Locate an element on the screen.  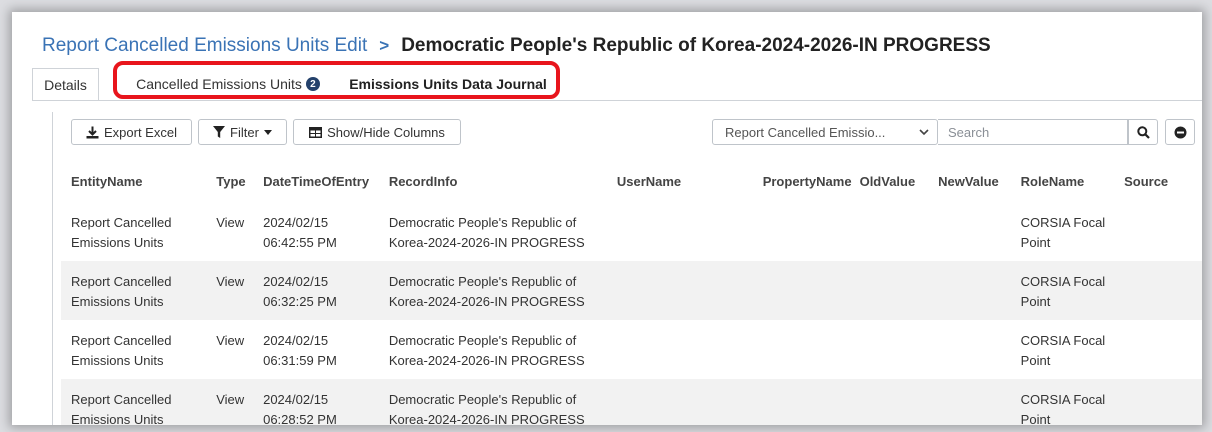
column-header-source: Source is located at coordinates (1163, 181).